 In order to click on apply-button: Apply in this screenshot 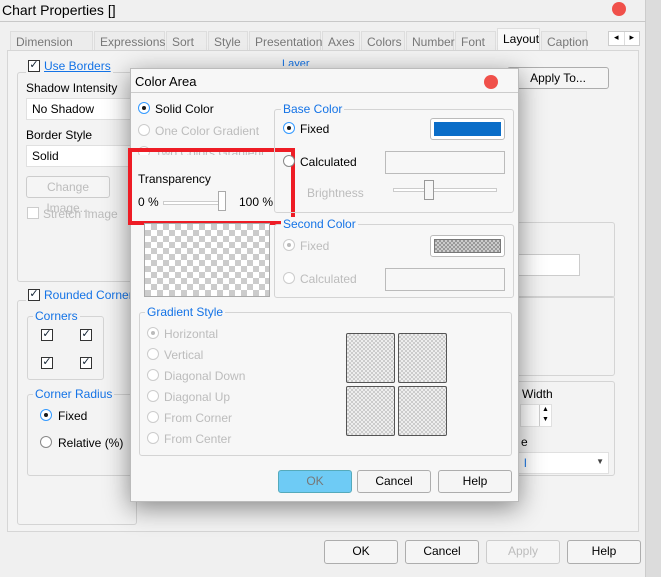, I will do `click(523, 552)`.